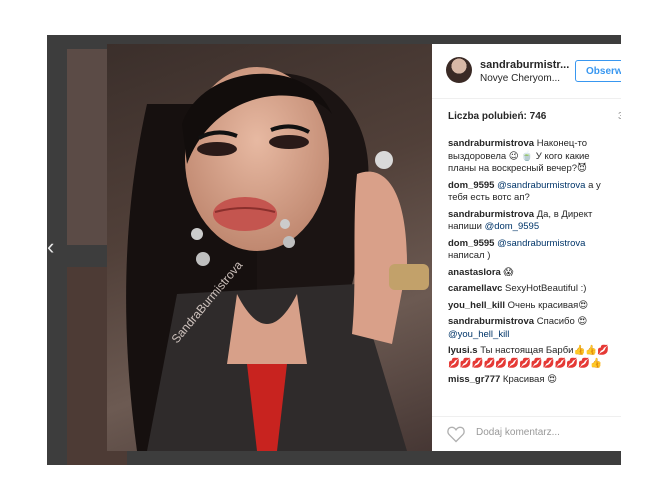 The image size is (668, 500). Describe the element at coordinates (474, 272) in the screenshot. I see `comment-username: anastaslora` at that location.